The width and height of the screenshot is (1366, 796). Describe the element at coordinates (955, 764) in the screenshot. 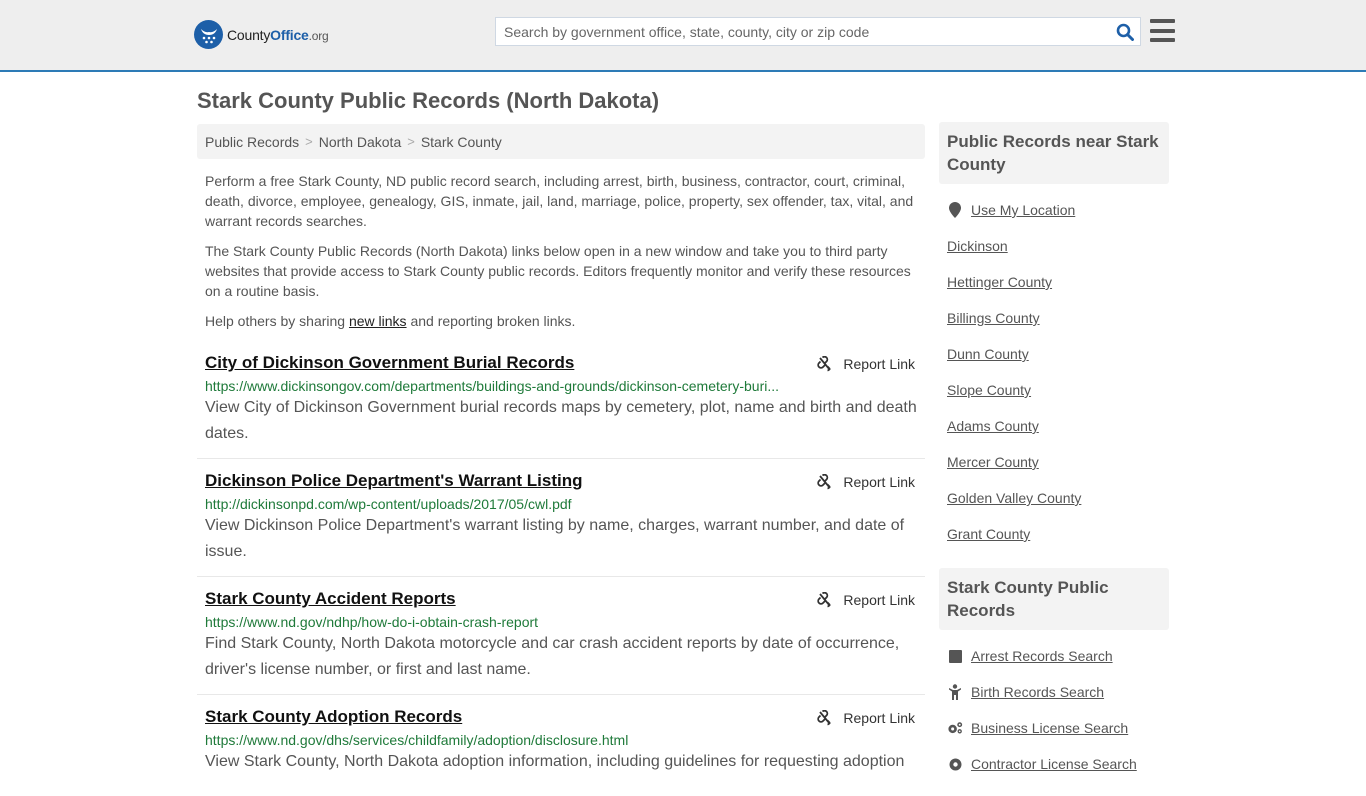

I see `gear-icon` at that location.